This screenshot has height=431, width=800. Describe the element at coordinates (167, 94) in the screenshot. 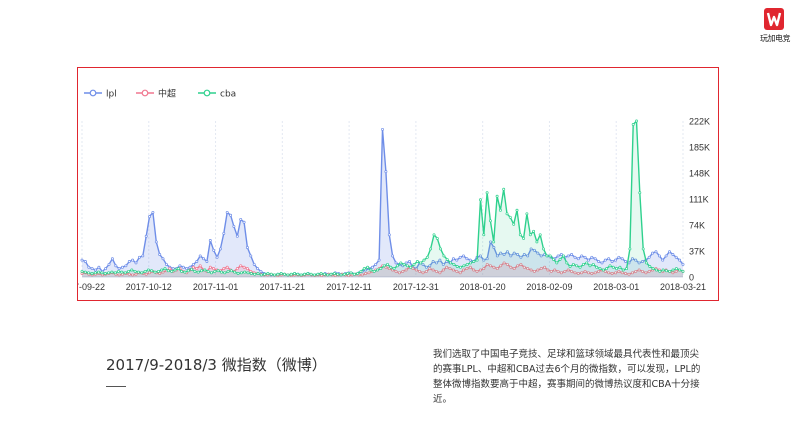

I see `legend-label-中超: 中超` at that location.